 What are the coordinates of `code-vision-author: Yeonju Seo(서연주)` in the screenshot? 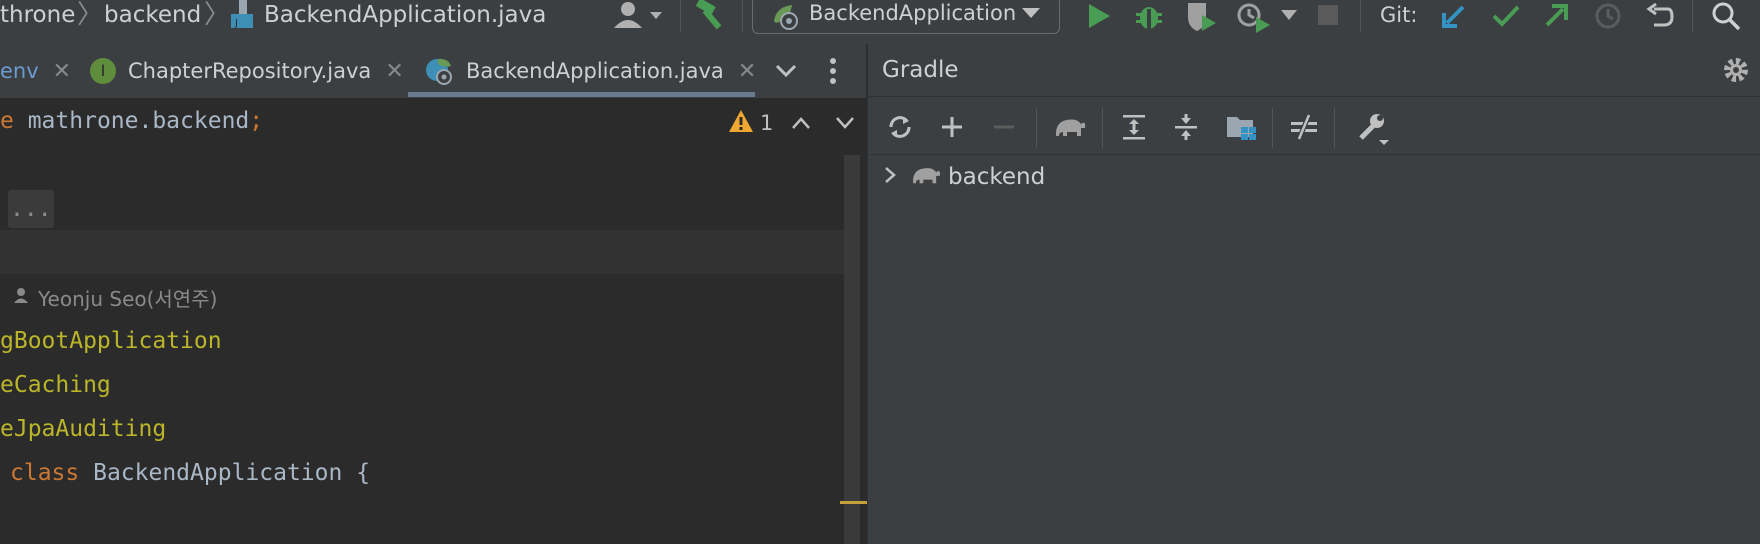 It's located at (114, 297).